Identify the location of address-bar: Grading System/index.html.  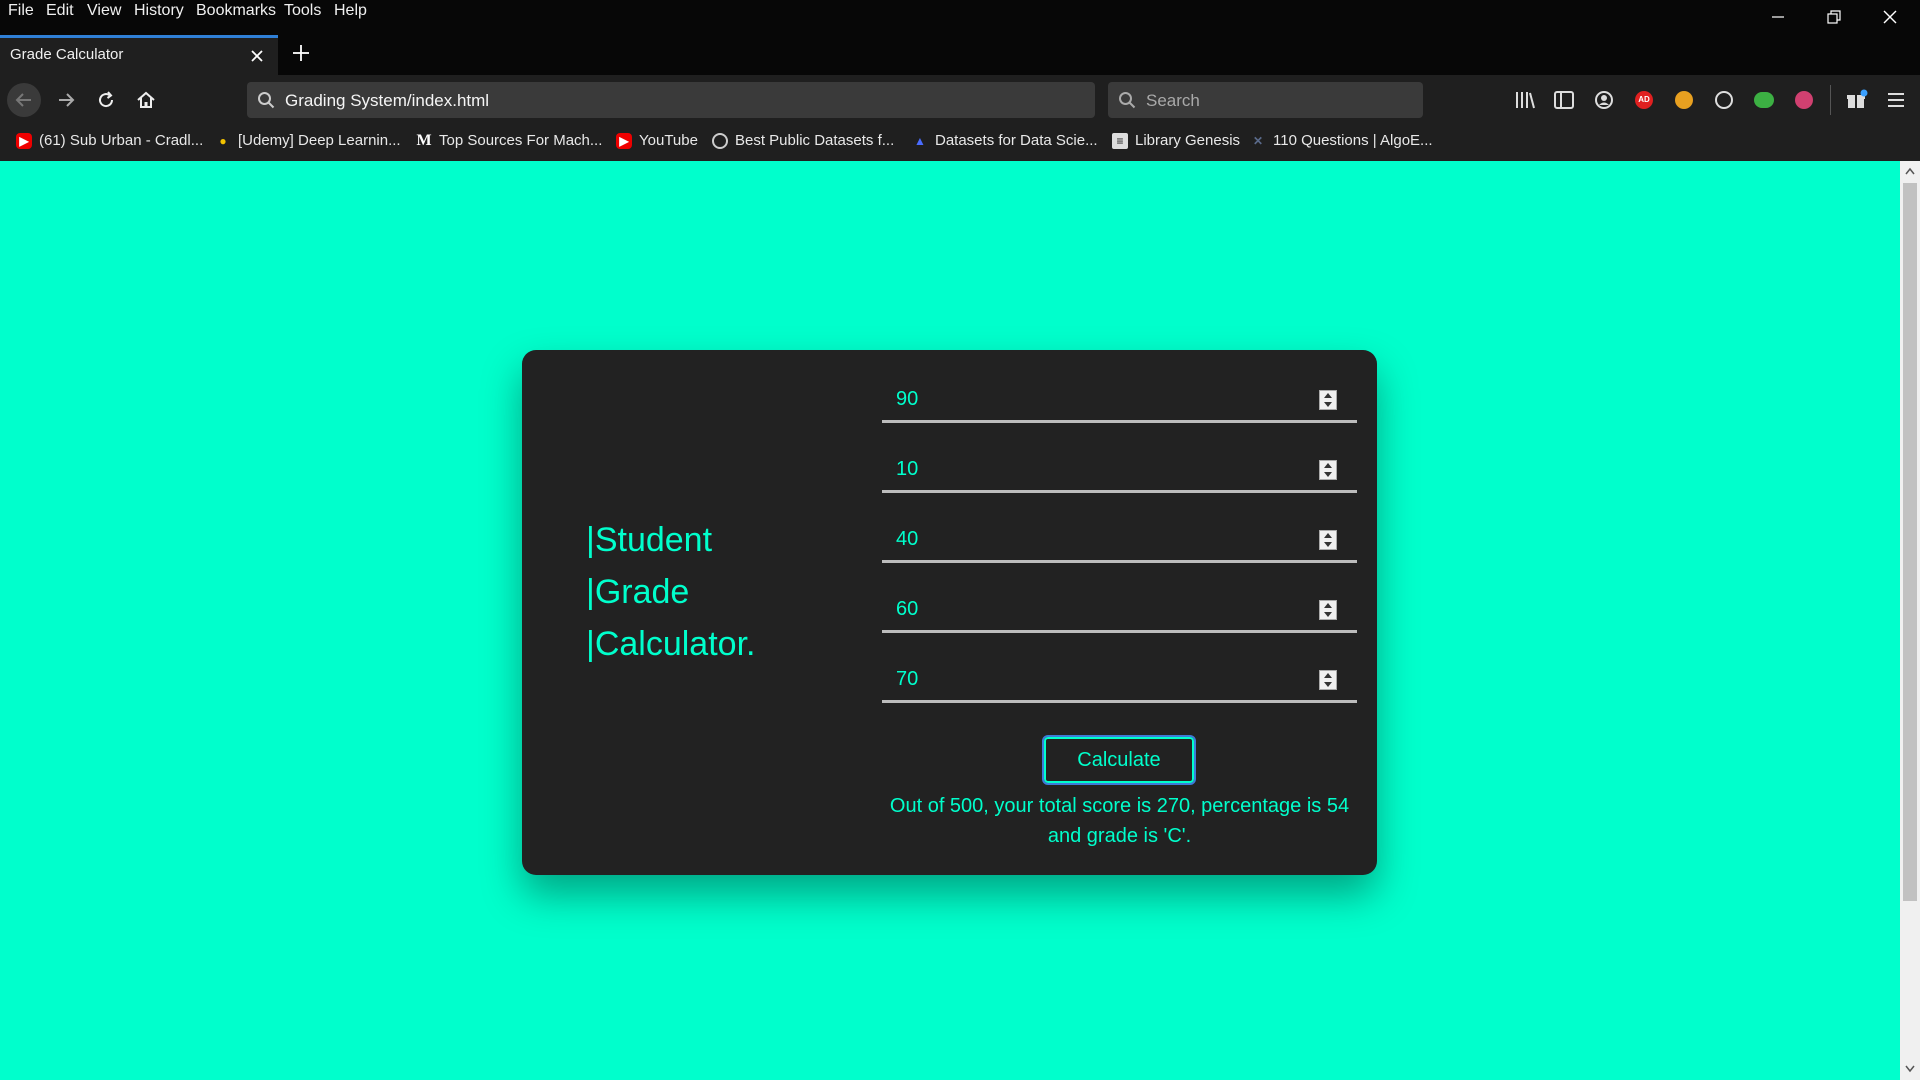
(671, 100).